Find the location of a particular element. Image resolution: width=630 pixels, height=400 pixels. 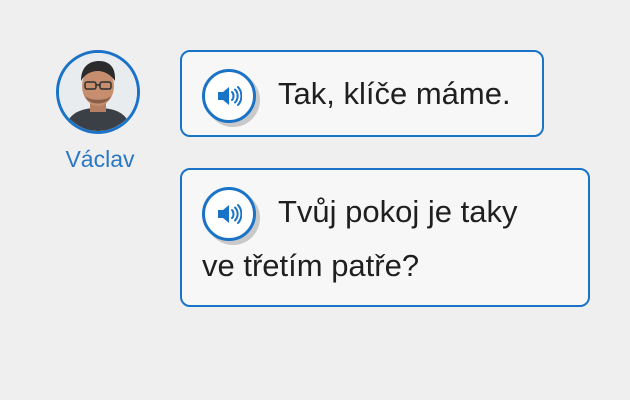

avatar-photo is located at coordinates (98, 92).